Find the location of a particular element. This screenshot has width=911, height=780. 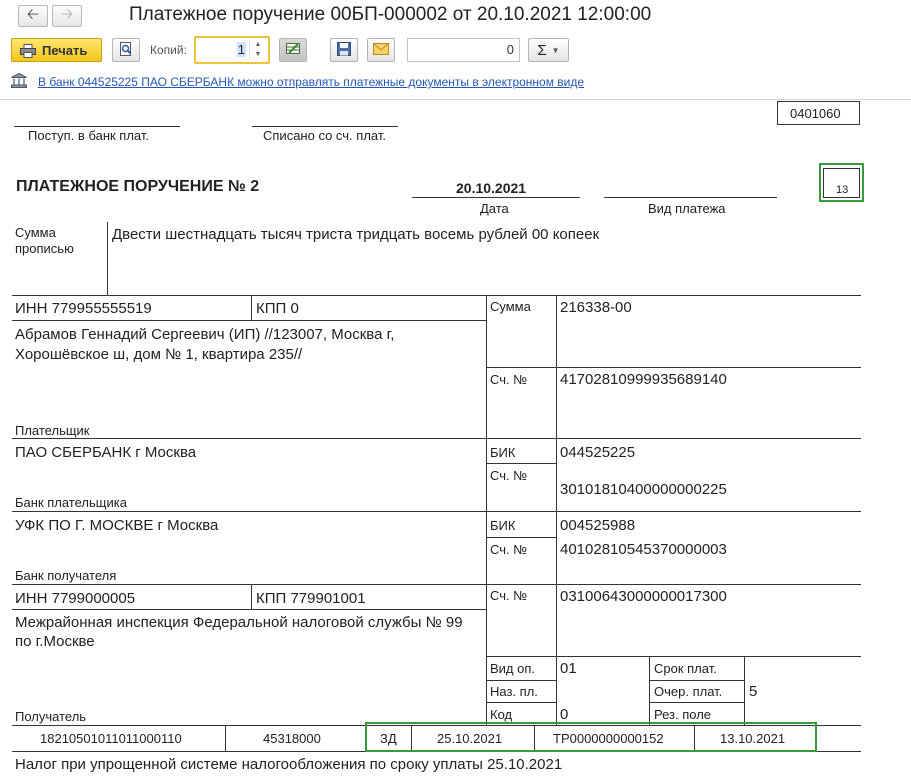

envelope-icon is located at coordinates (381, 50).